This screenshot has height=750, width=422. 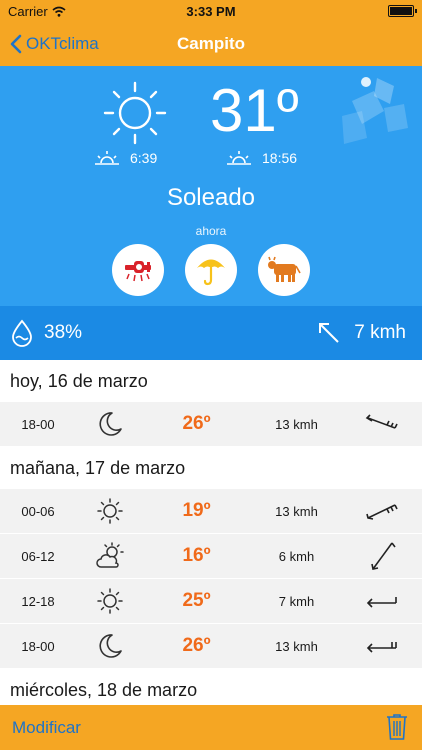 What do you see at coordinates (211, 197) in the screenshot?
I see `current-condition: Soleado` at bounding box center [211, 197].